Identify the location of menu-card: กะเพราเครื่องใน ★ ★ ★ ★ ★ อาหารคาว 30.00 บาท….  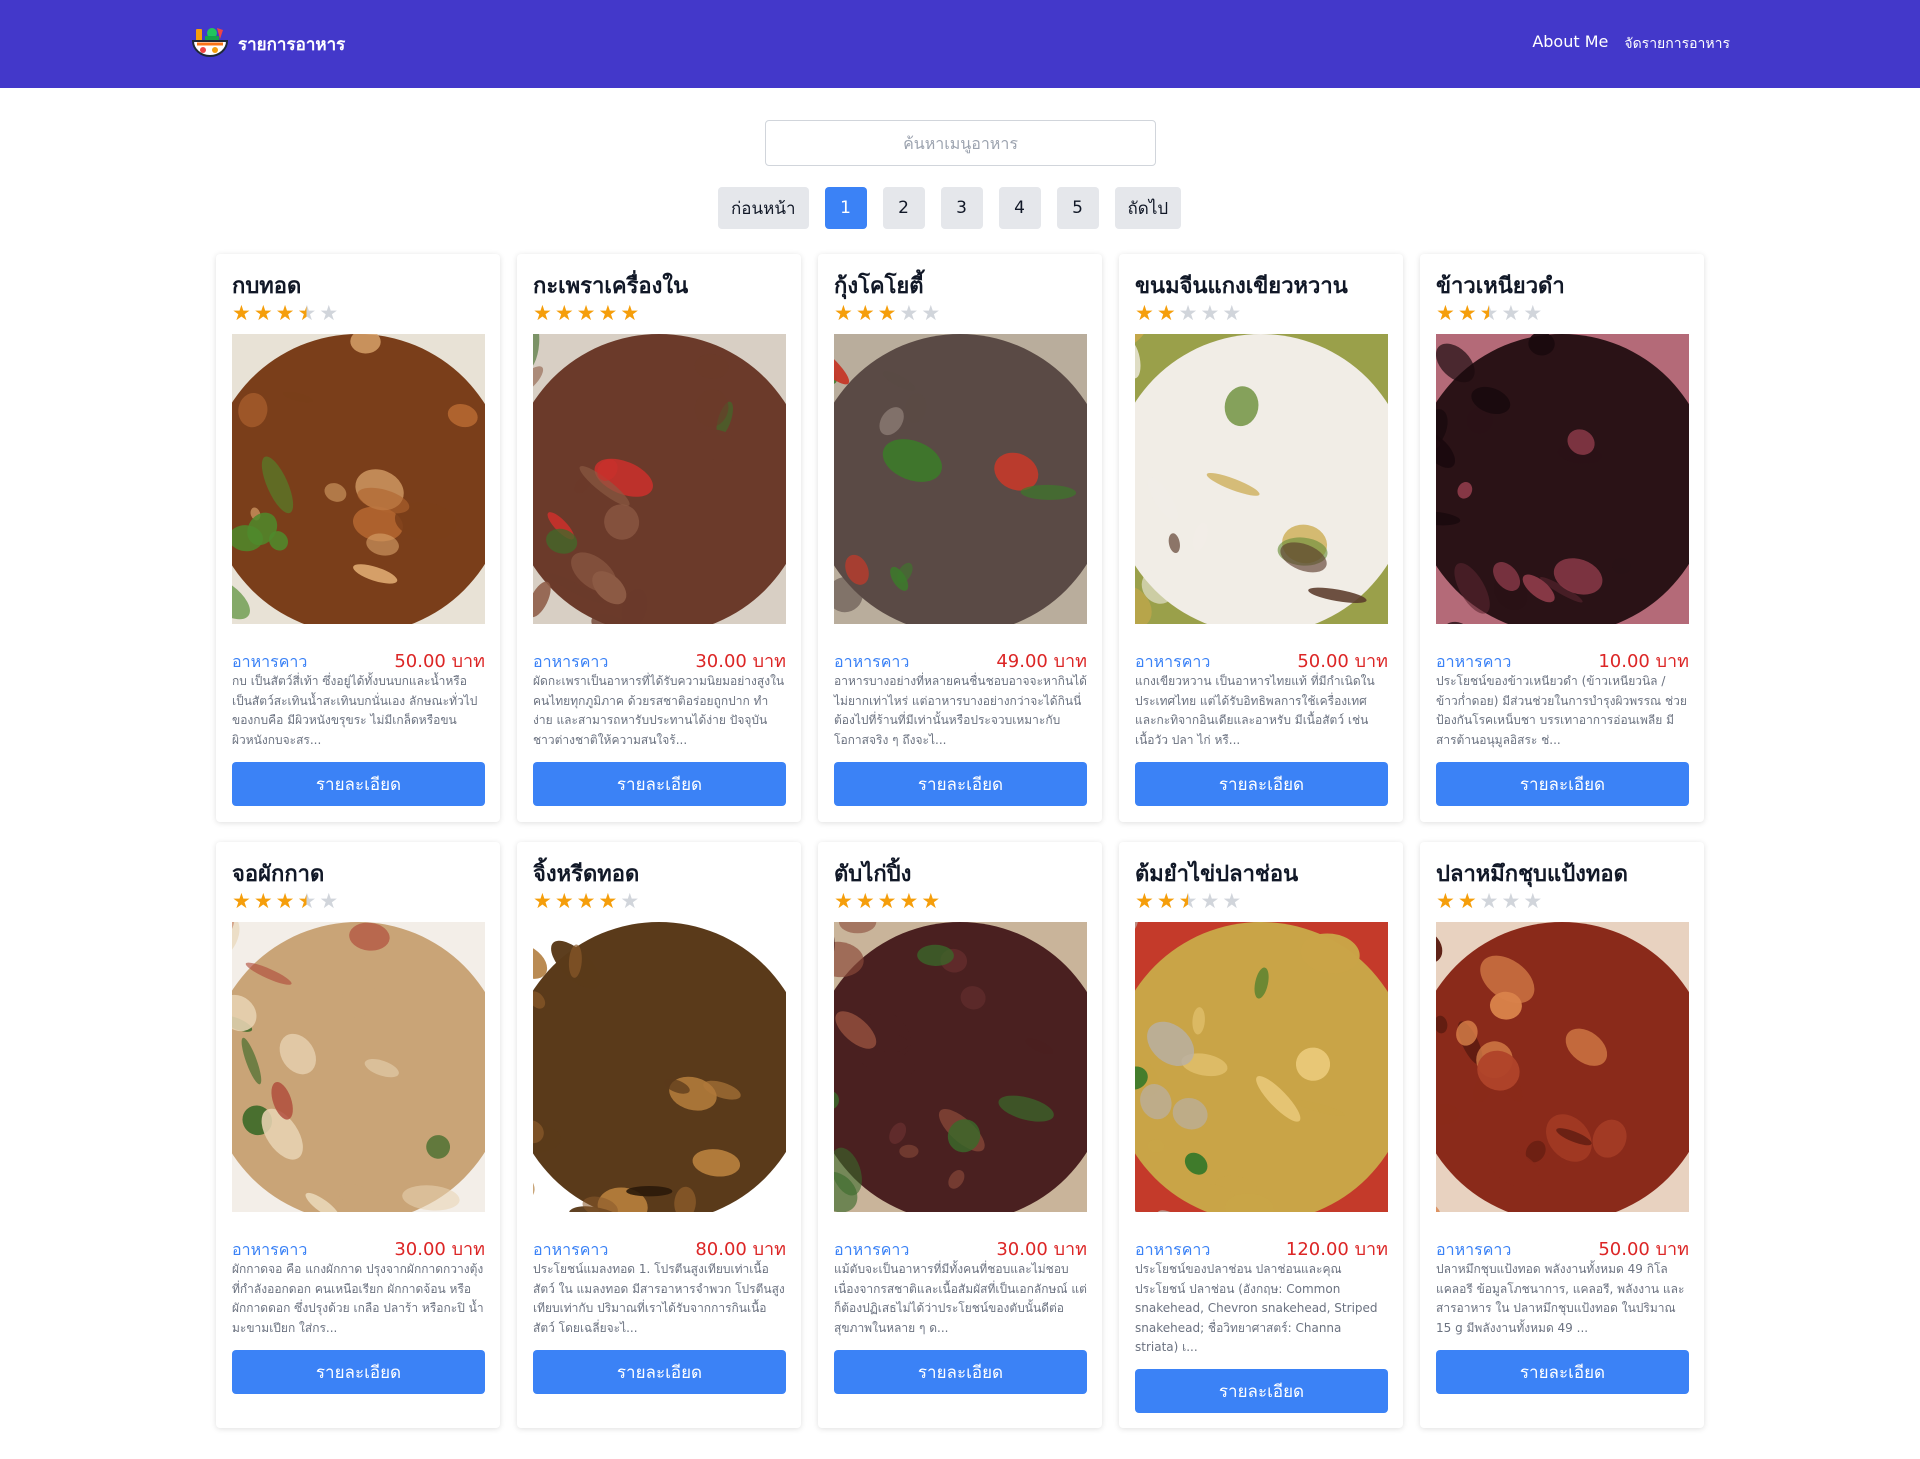
(659, 538).